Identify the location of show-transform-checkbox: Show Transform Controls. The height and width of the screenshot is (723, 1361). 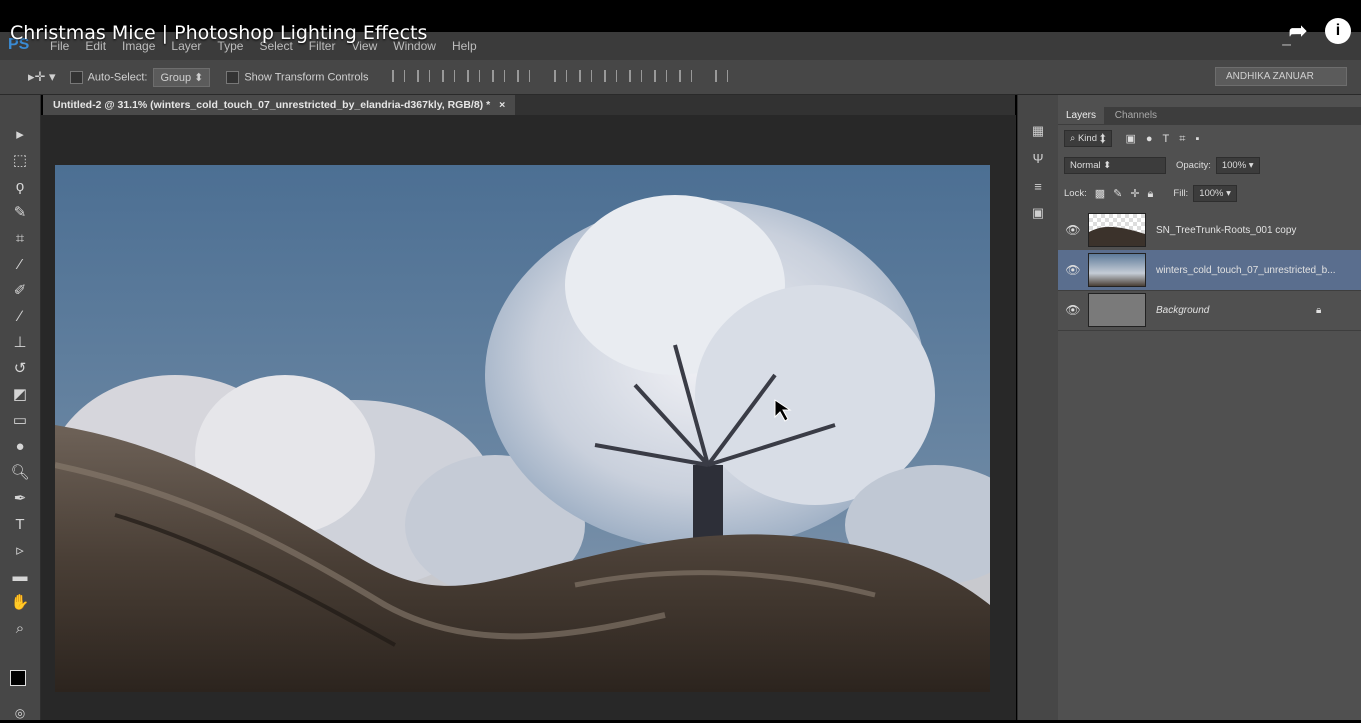
(297, 77).